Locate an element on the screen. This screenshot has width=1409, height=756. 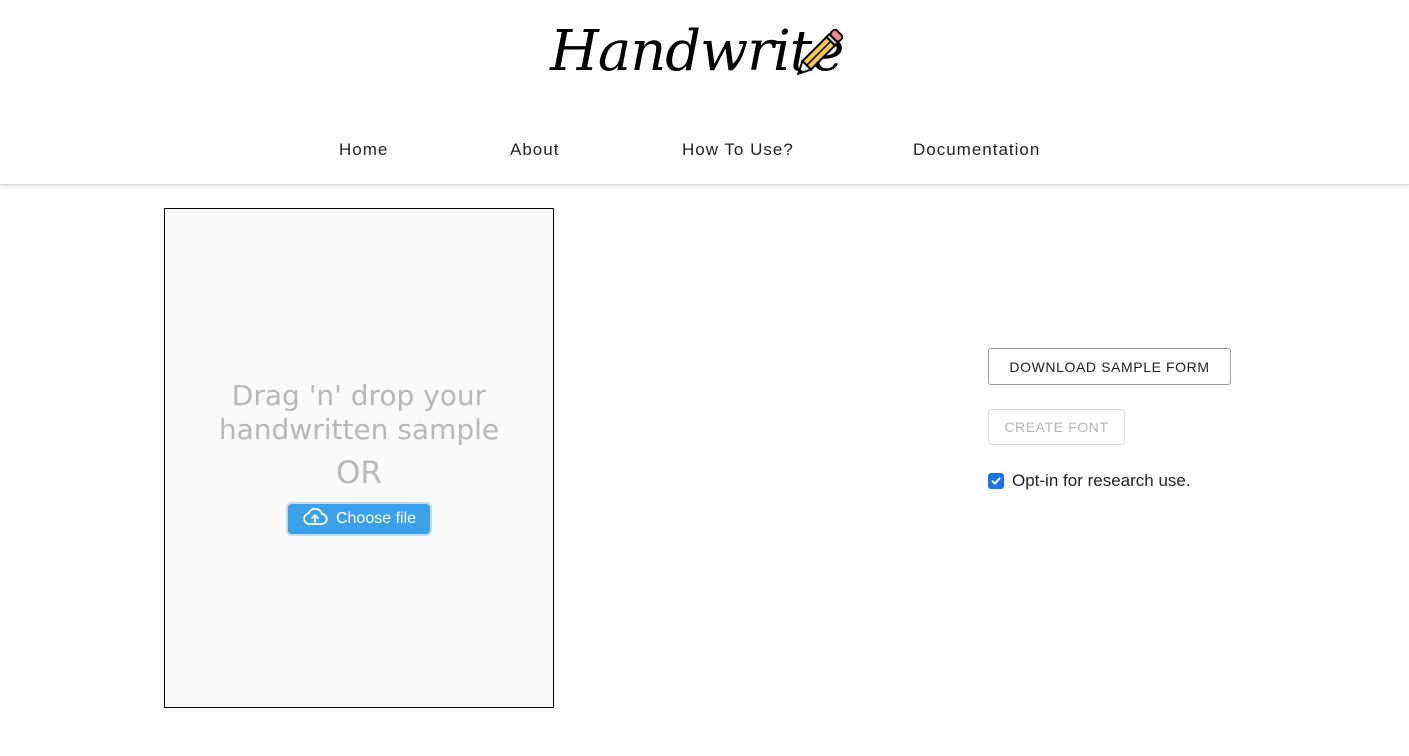
choose-file-button: Choose file is located at coordinates (359, 519).